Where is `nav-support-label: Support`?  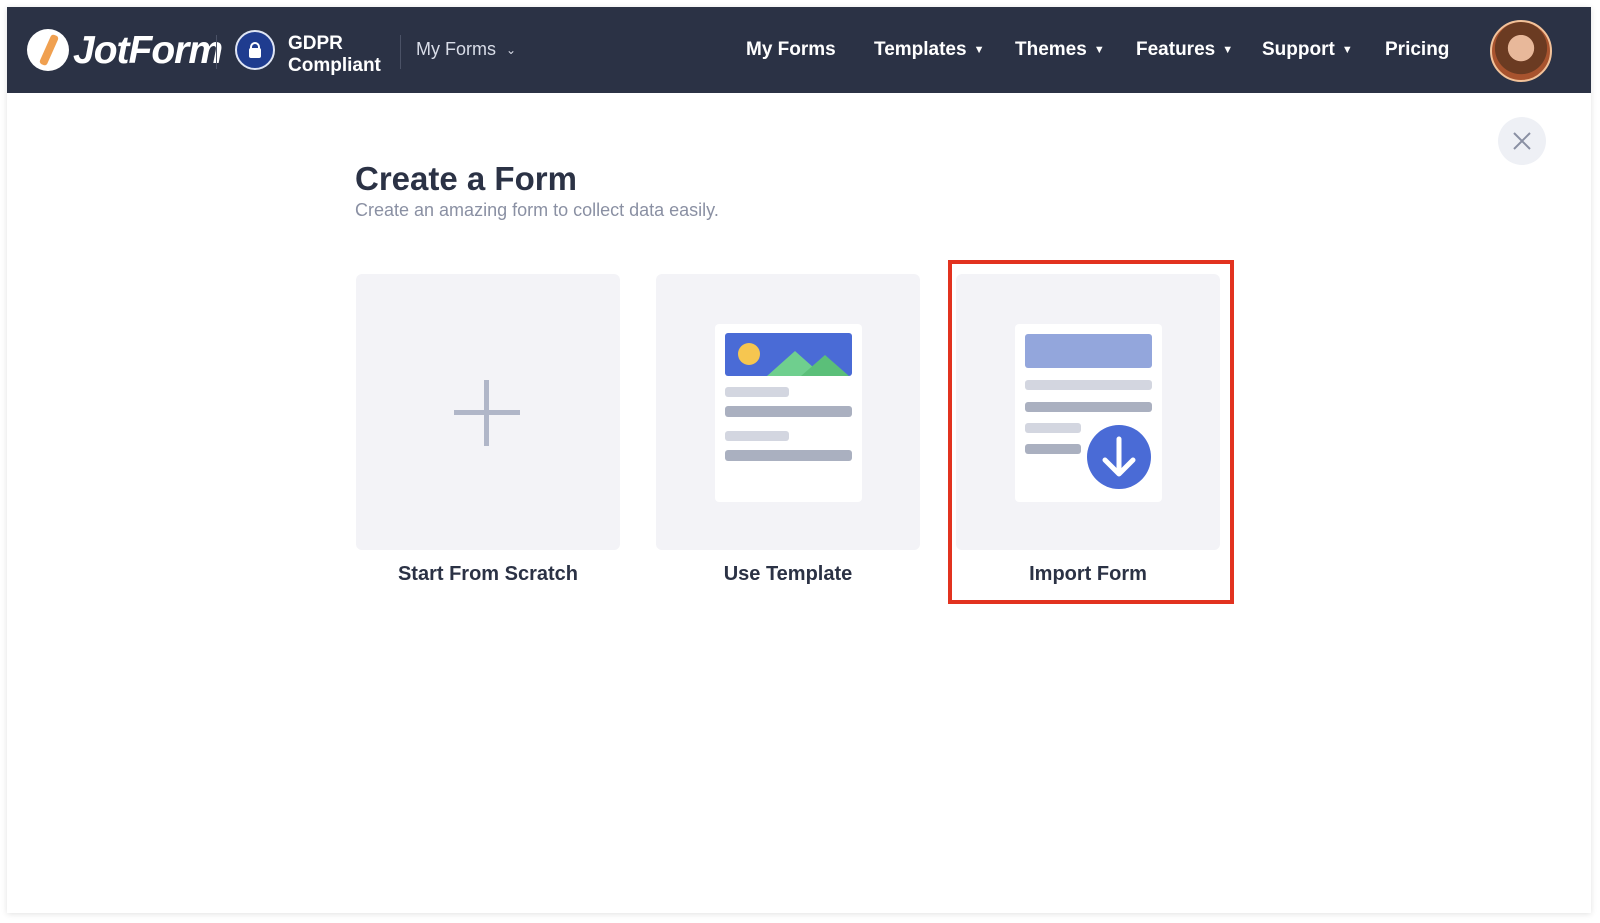
nav-support-label: Support is located at coordinates (1298, 49).